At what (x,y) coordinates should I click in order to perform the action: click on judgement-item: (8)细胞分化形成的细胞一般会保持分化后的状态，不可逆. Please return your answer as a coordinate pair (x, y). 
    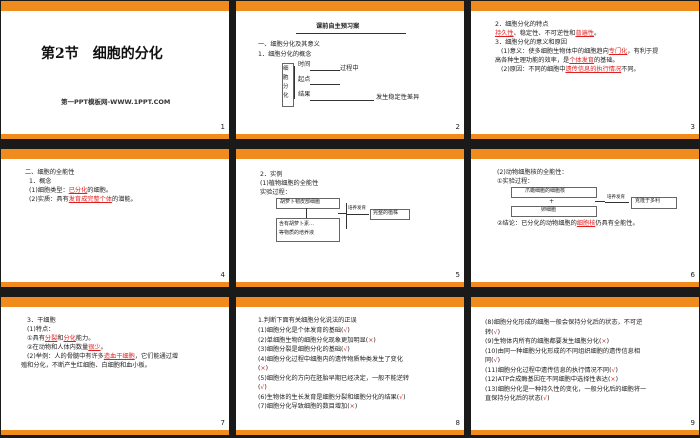
    Looking at the image, I should click on (564, 322).